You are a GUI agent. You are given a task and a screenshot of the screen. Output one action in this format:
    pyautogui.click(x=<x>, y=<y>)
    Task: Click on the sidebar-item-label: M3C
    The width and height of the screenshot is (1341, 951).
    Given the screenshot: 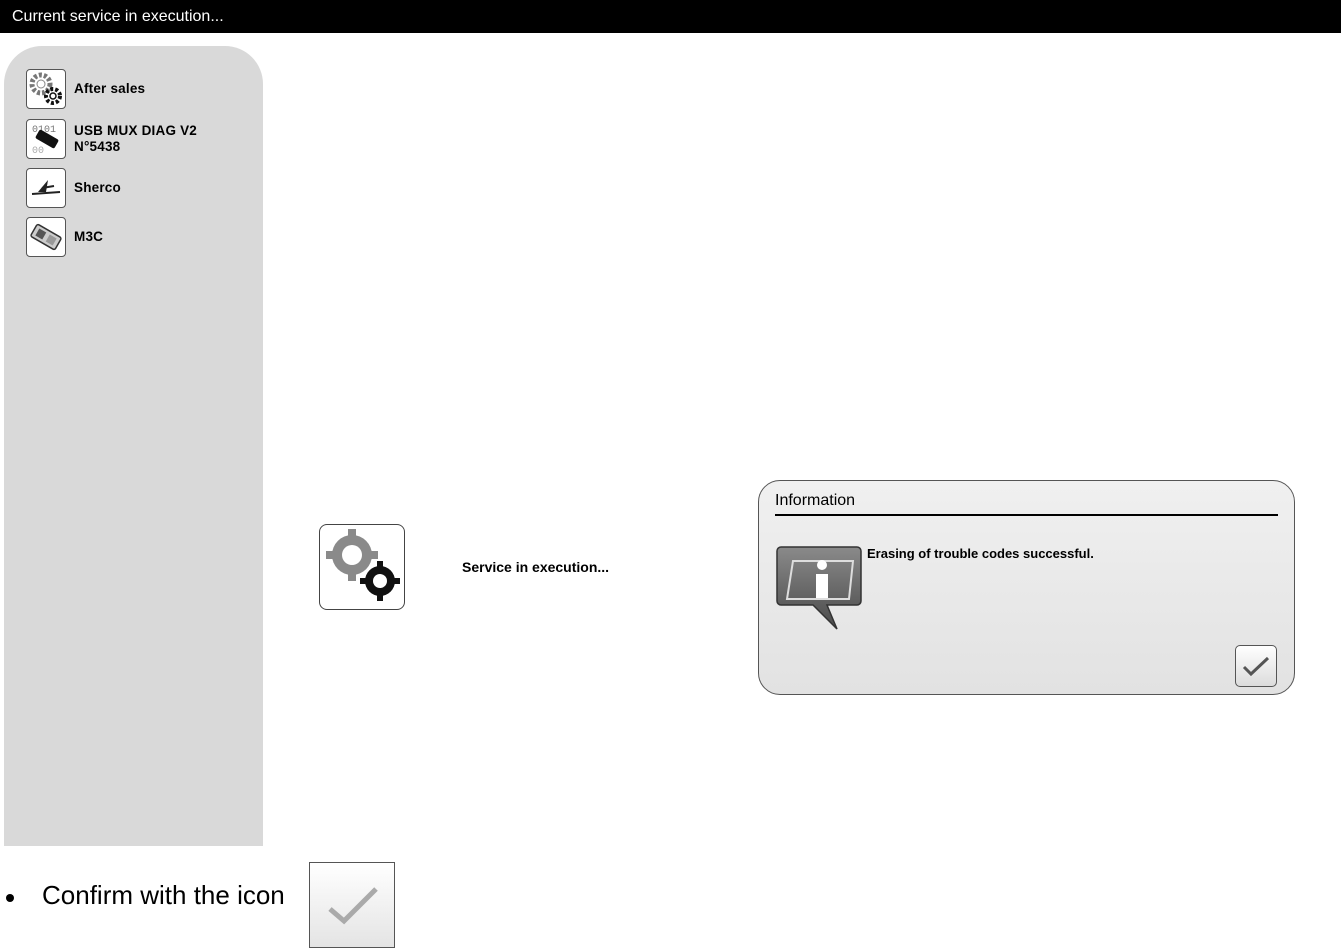 What is the action you would take?
    pyautogui.click(x=89, y=236)
    